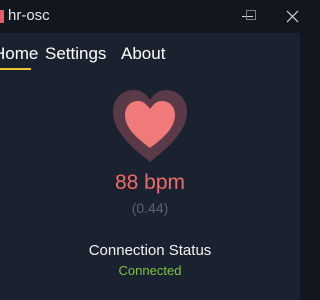 The image size is (320, 300). I want to click on tab-about: About, so click(143, 54).